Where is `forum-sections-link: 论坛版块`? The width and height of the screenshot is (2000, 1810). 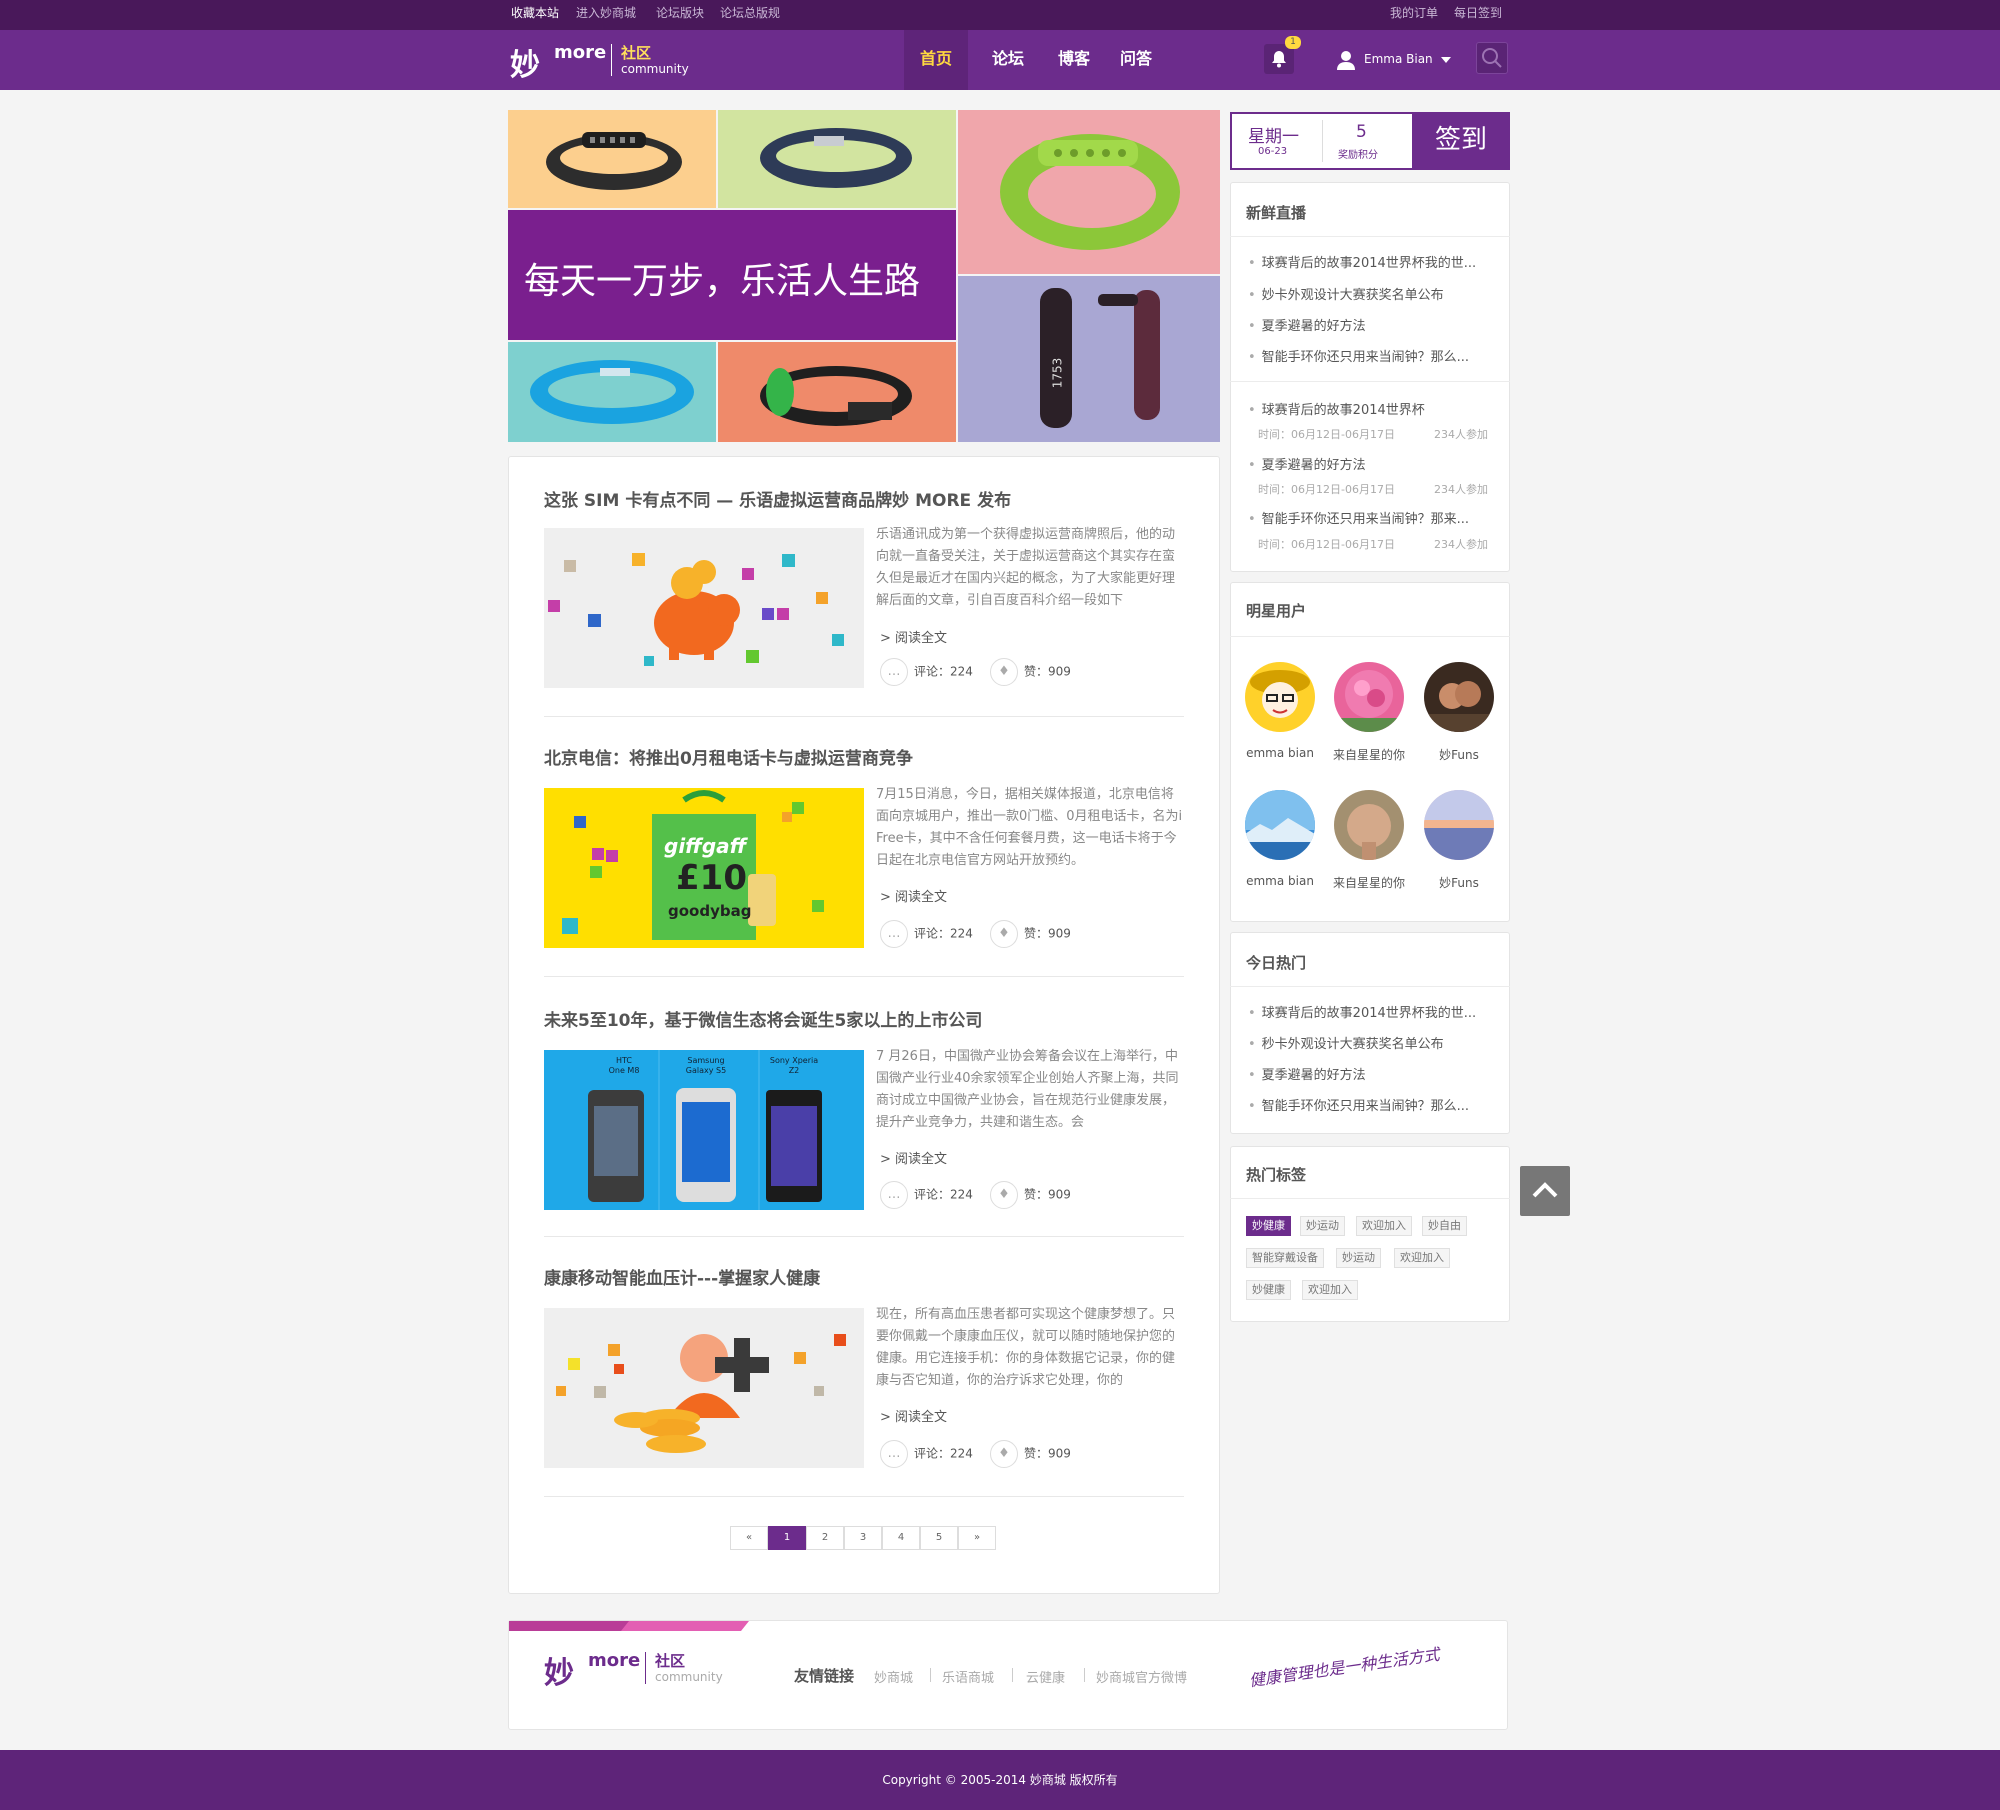 forum-sections-link: 论坛版块 is located at coordinates (680, 13).